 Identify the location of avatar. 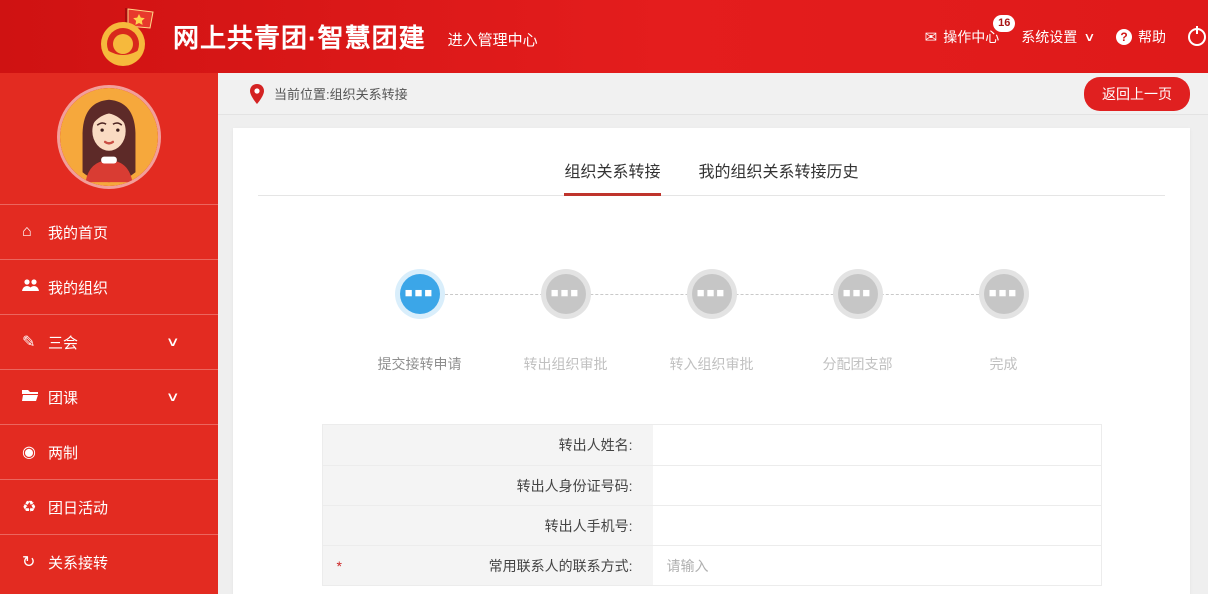
(109, 137).